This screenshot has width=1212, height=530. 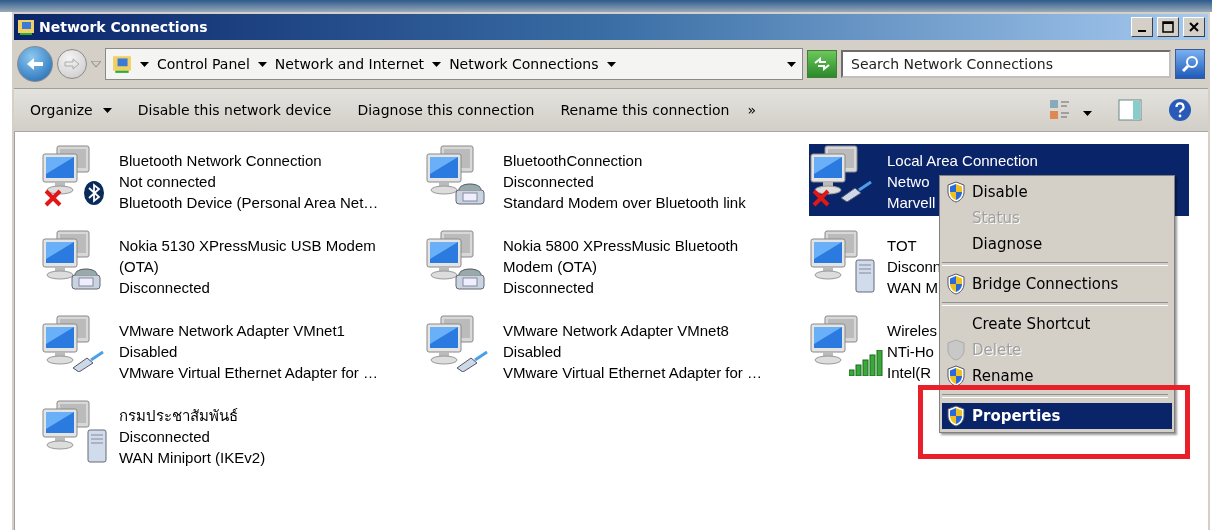 What do you see at coordinates (248, 256) in the screenshot?
I see `connection-name: Nokia 5130 XPressMusic USB Modem (OTA)` at bounding box center [248, 256].